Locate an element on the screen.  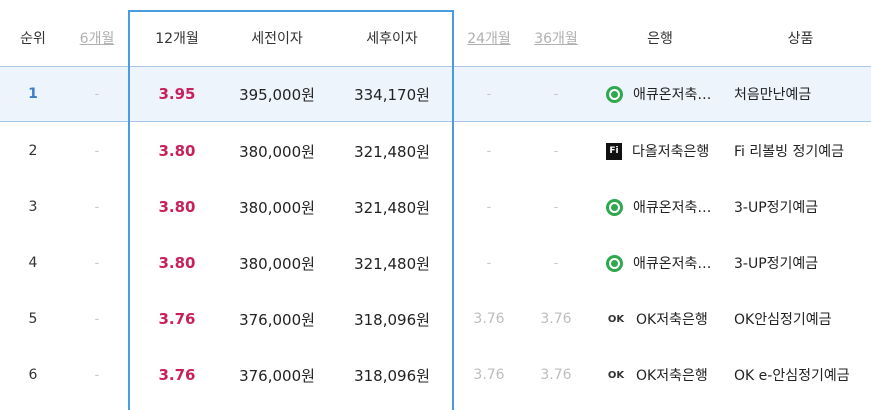
rate-12-month: 3.95 is located at coordinates (177, 94).